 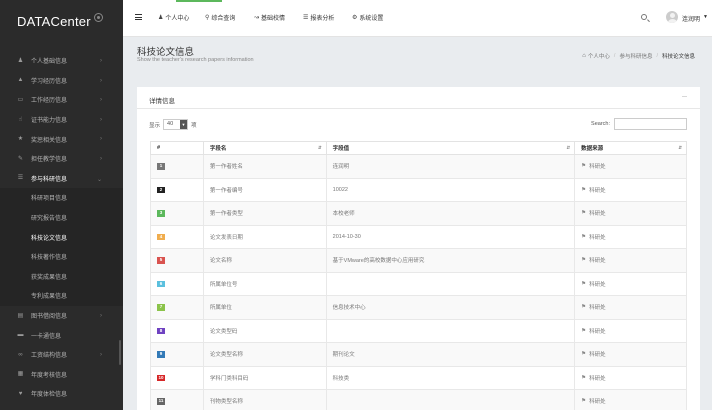 What do you see at coordinates (61, 159) in the screenshot?
I see `sidebar-item: ✎ 担任教学信息 ›` at bounding box center [61, 159].